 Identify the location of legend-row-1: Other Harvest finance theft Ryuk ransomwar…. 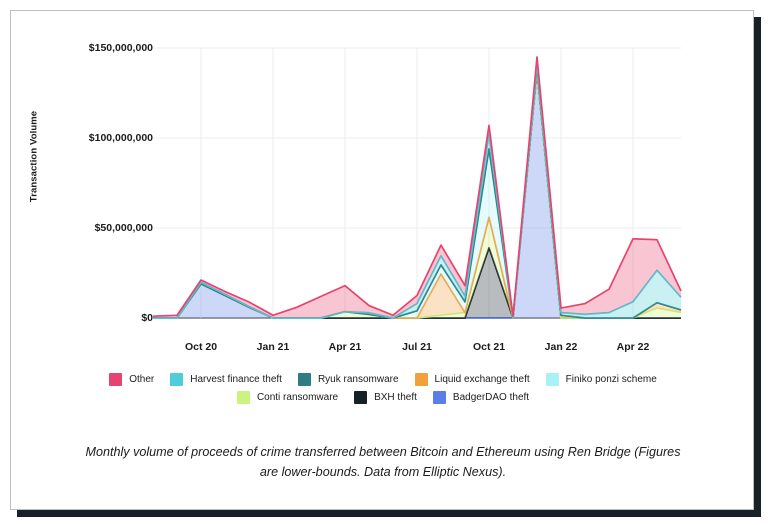
(383, 379).